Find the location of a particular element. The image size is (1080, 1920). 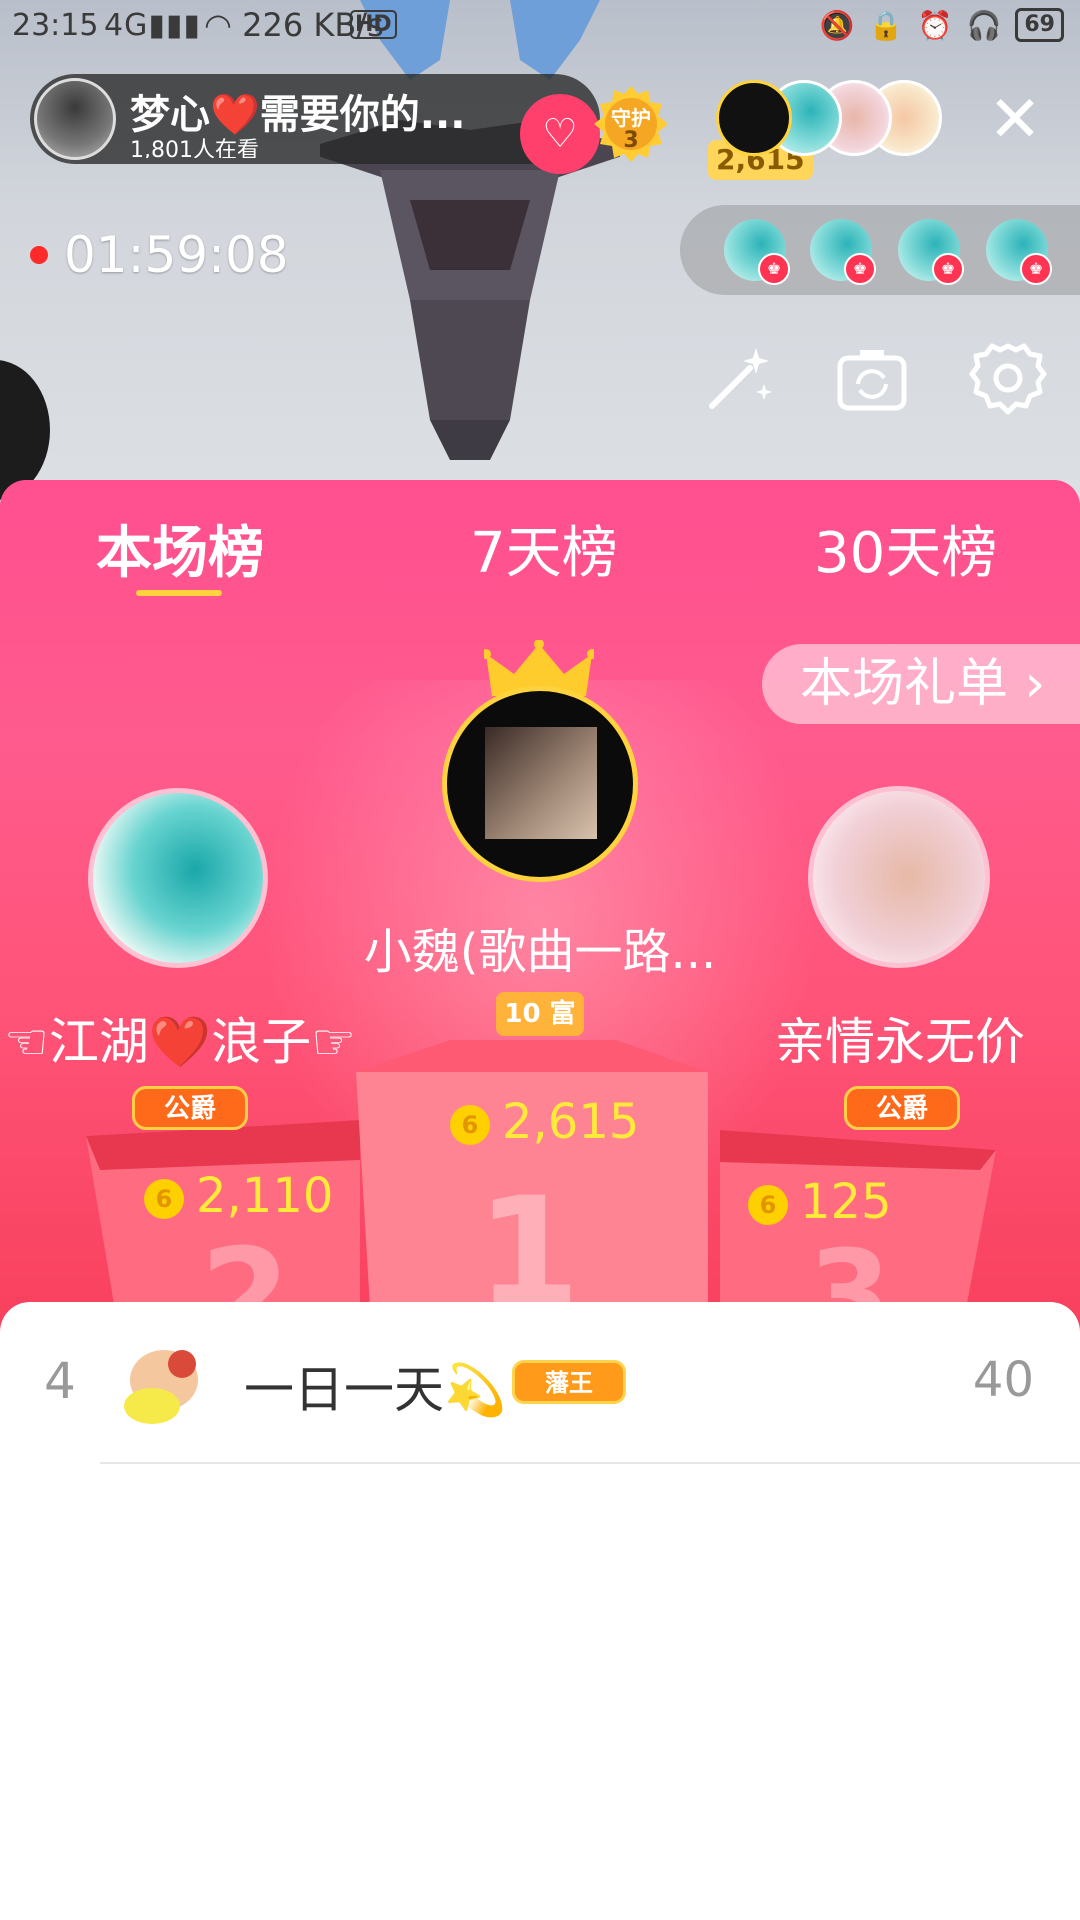

status-bar: 23:15 4G▮▮▮ ◠ 226 KB/s HD 🔕 🔒 ⏰ 🎧 69 is located at coordinates (540, 28).